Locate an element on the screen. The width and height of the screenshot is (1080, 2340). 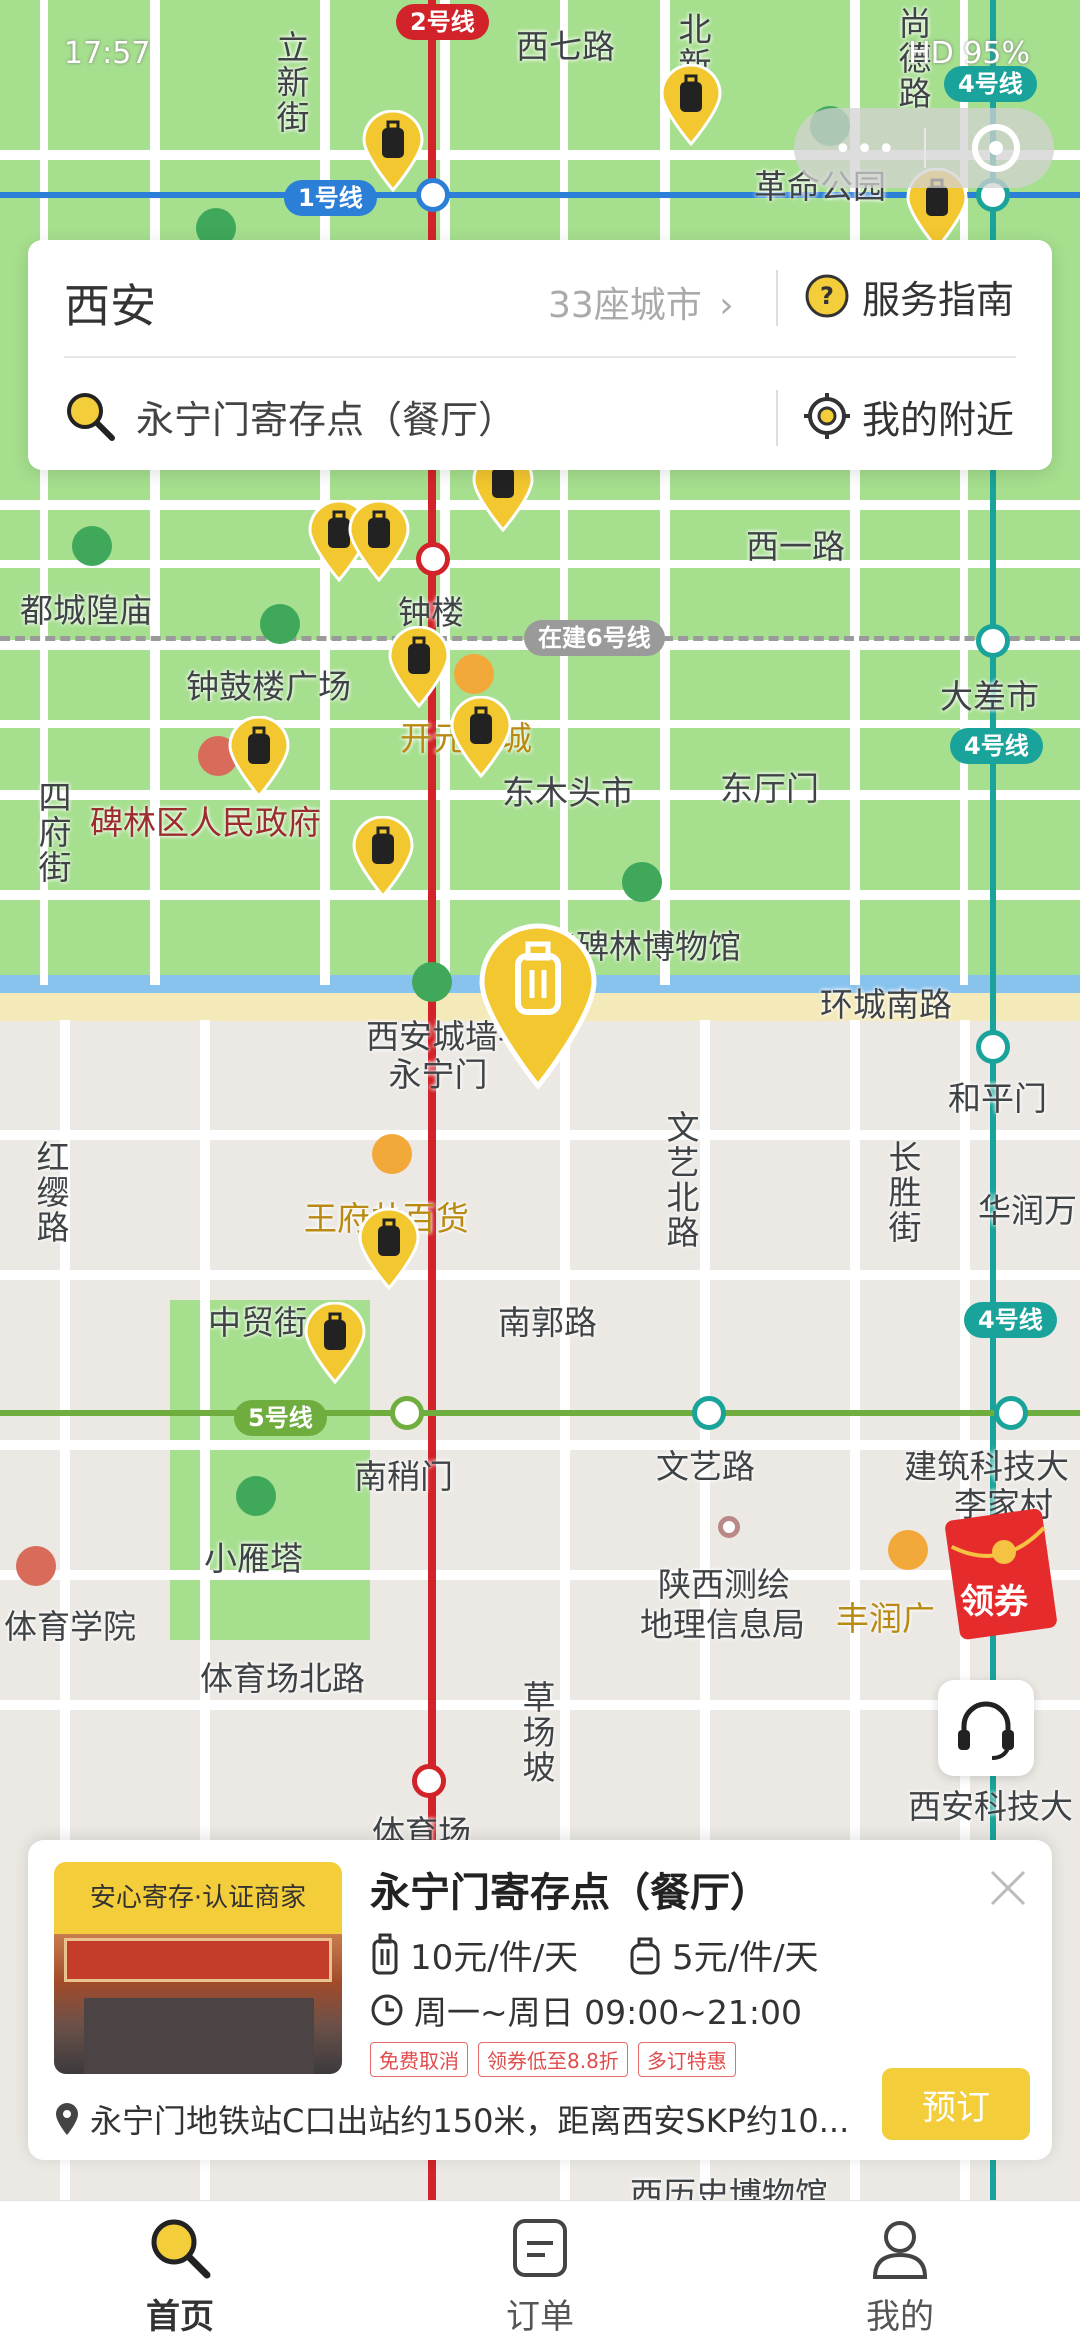
coupon-button: 领券 is located at coordinates (1006, 1574).